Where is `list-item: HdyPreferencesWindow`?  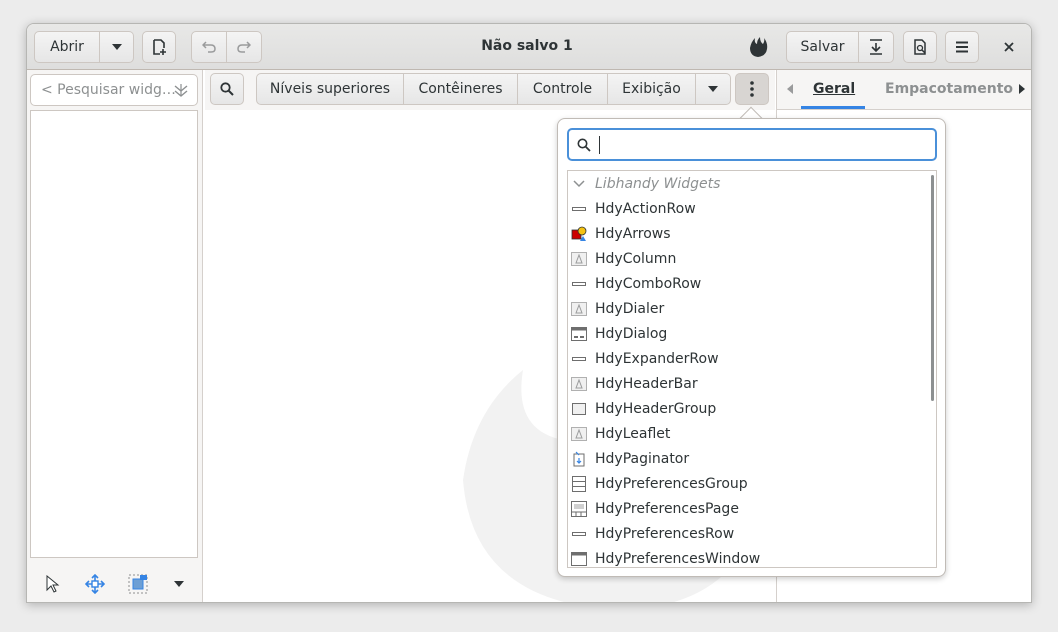
list-item: HdyPreferencesWindow is located at coordinates (748, 556).